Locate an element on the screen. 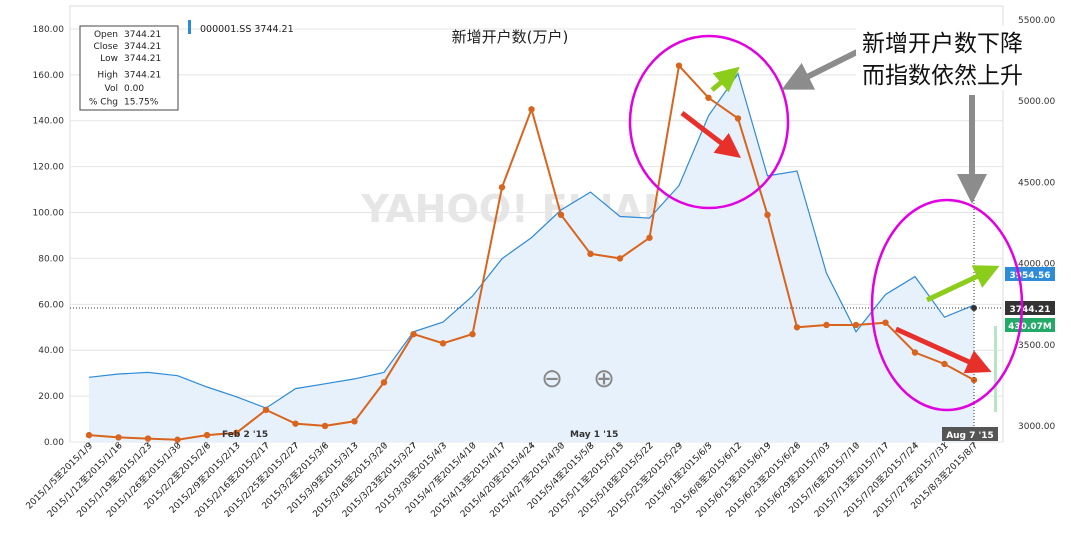 This screenshot has width=1071, height=557. left-tick-label: 180.00 is located at coordinates (49, 30).